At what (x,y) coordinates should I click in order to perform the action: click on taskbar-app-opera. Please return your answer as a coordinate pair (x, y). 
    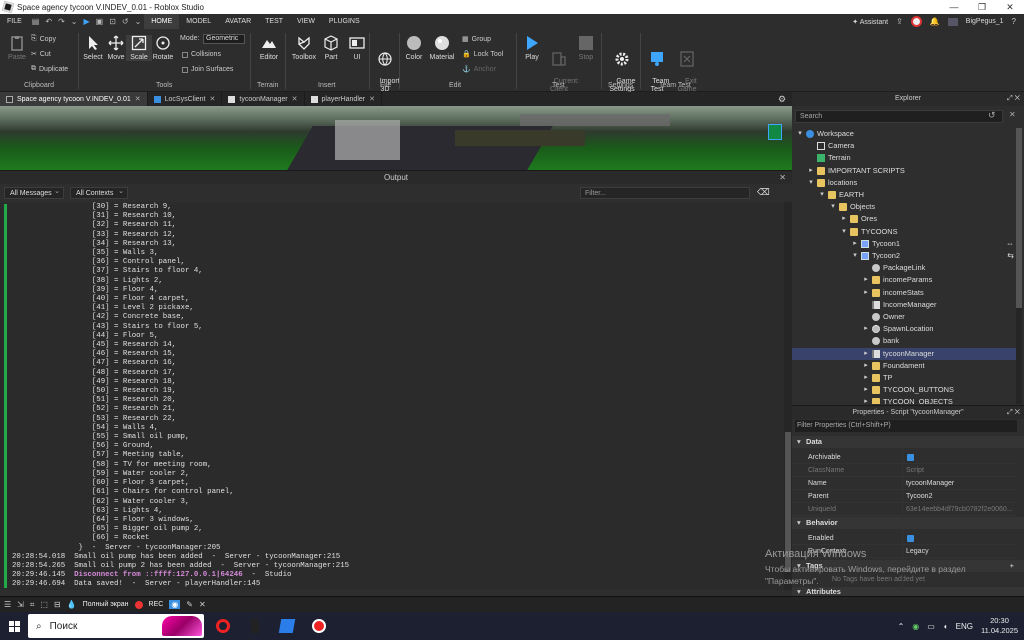
    Looking at the image, I should click on (223, 626).